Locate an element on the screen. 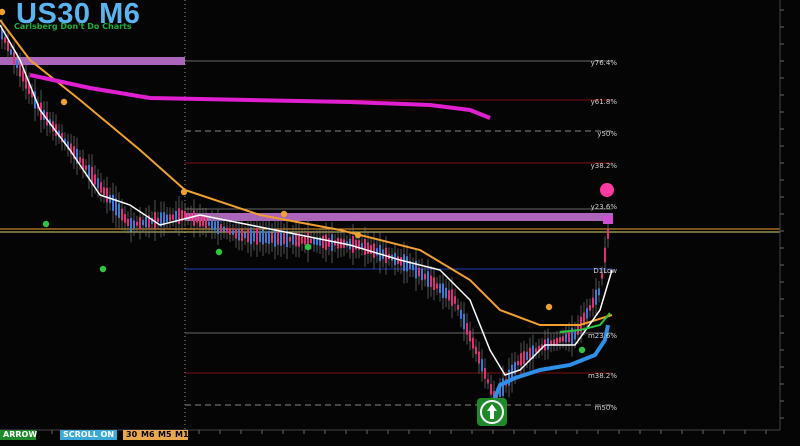 Image resolution: width=800 pixels, height=446 pixels. level-label-d1low: D1Low is located at coordinates (605, 271).